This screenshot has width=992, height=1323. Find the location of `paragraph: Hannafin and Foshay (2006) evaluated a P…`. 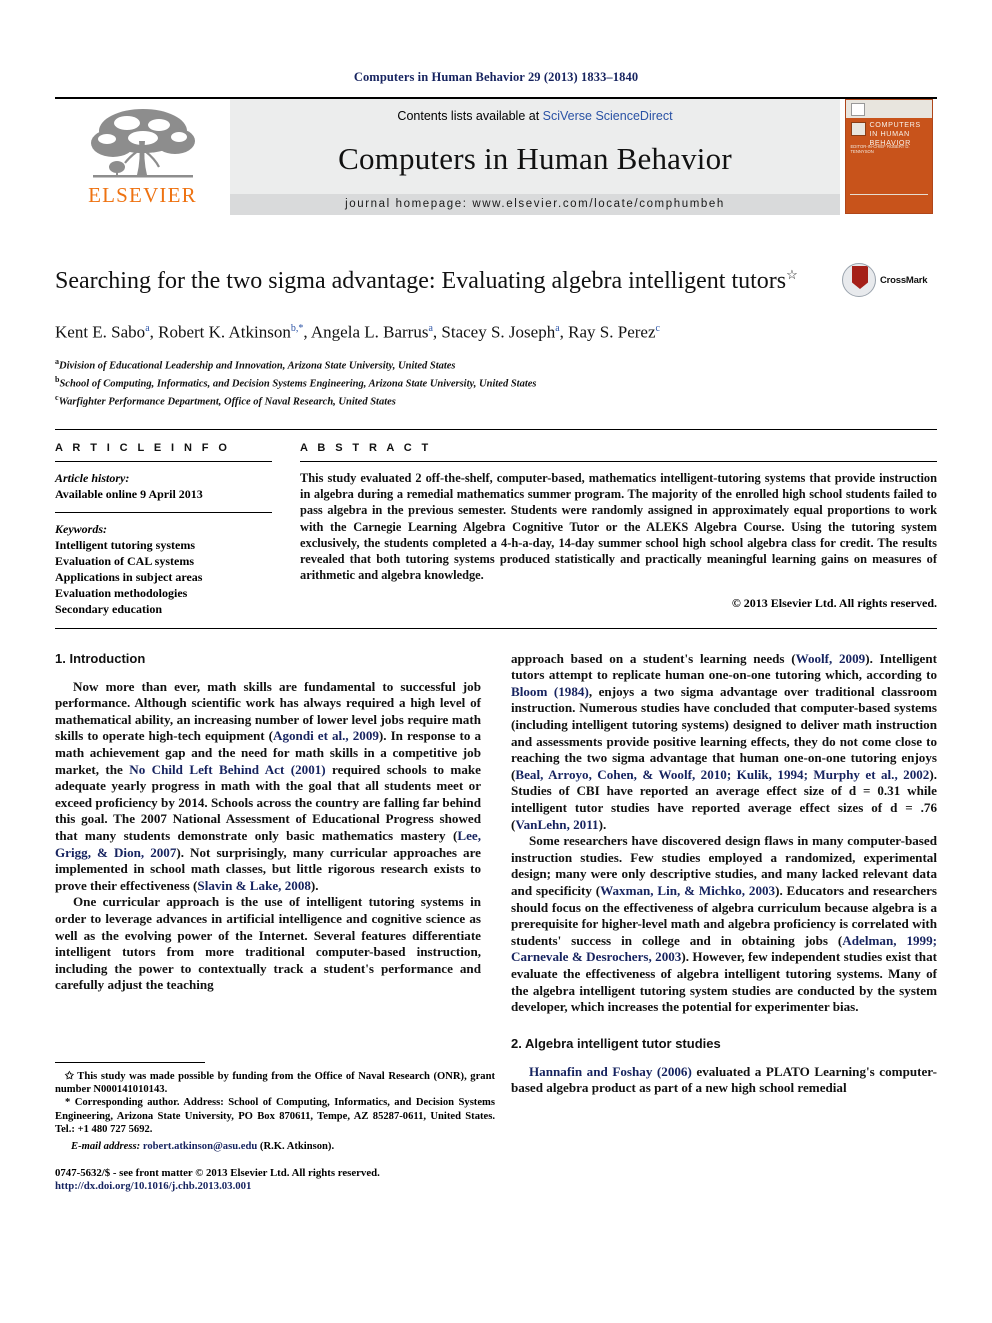

paragraph: Hannafin and Foshay (2006) evaluated a P… is located at coordinates (724, 1079).